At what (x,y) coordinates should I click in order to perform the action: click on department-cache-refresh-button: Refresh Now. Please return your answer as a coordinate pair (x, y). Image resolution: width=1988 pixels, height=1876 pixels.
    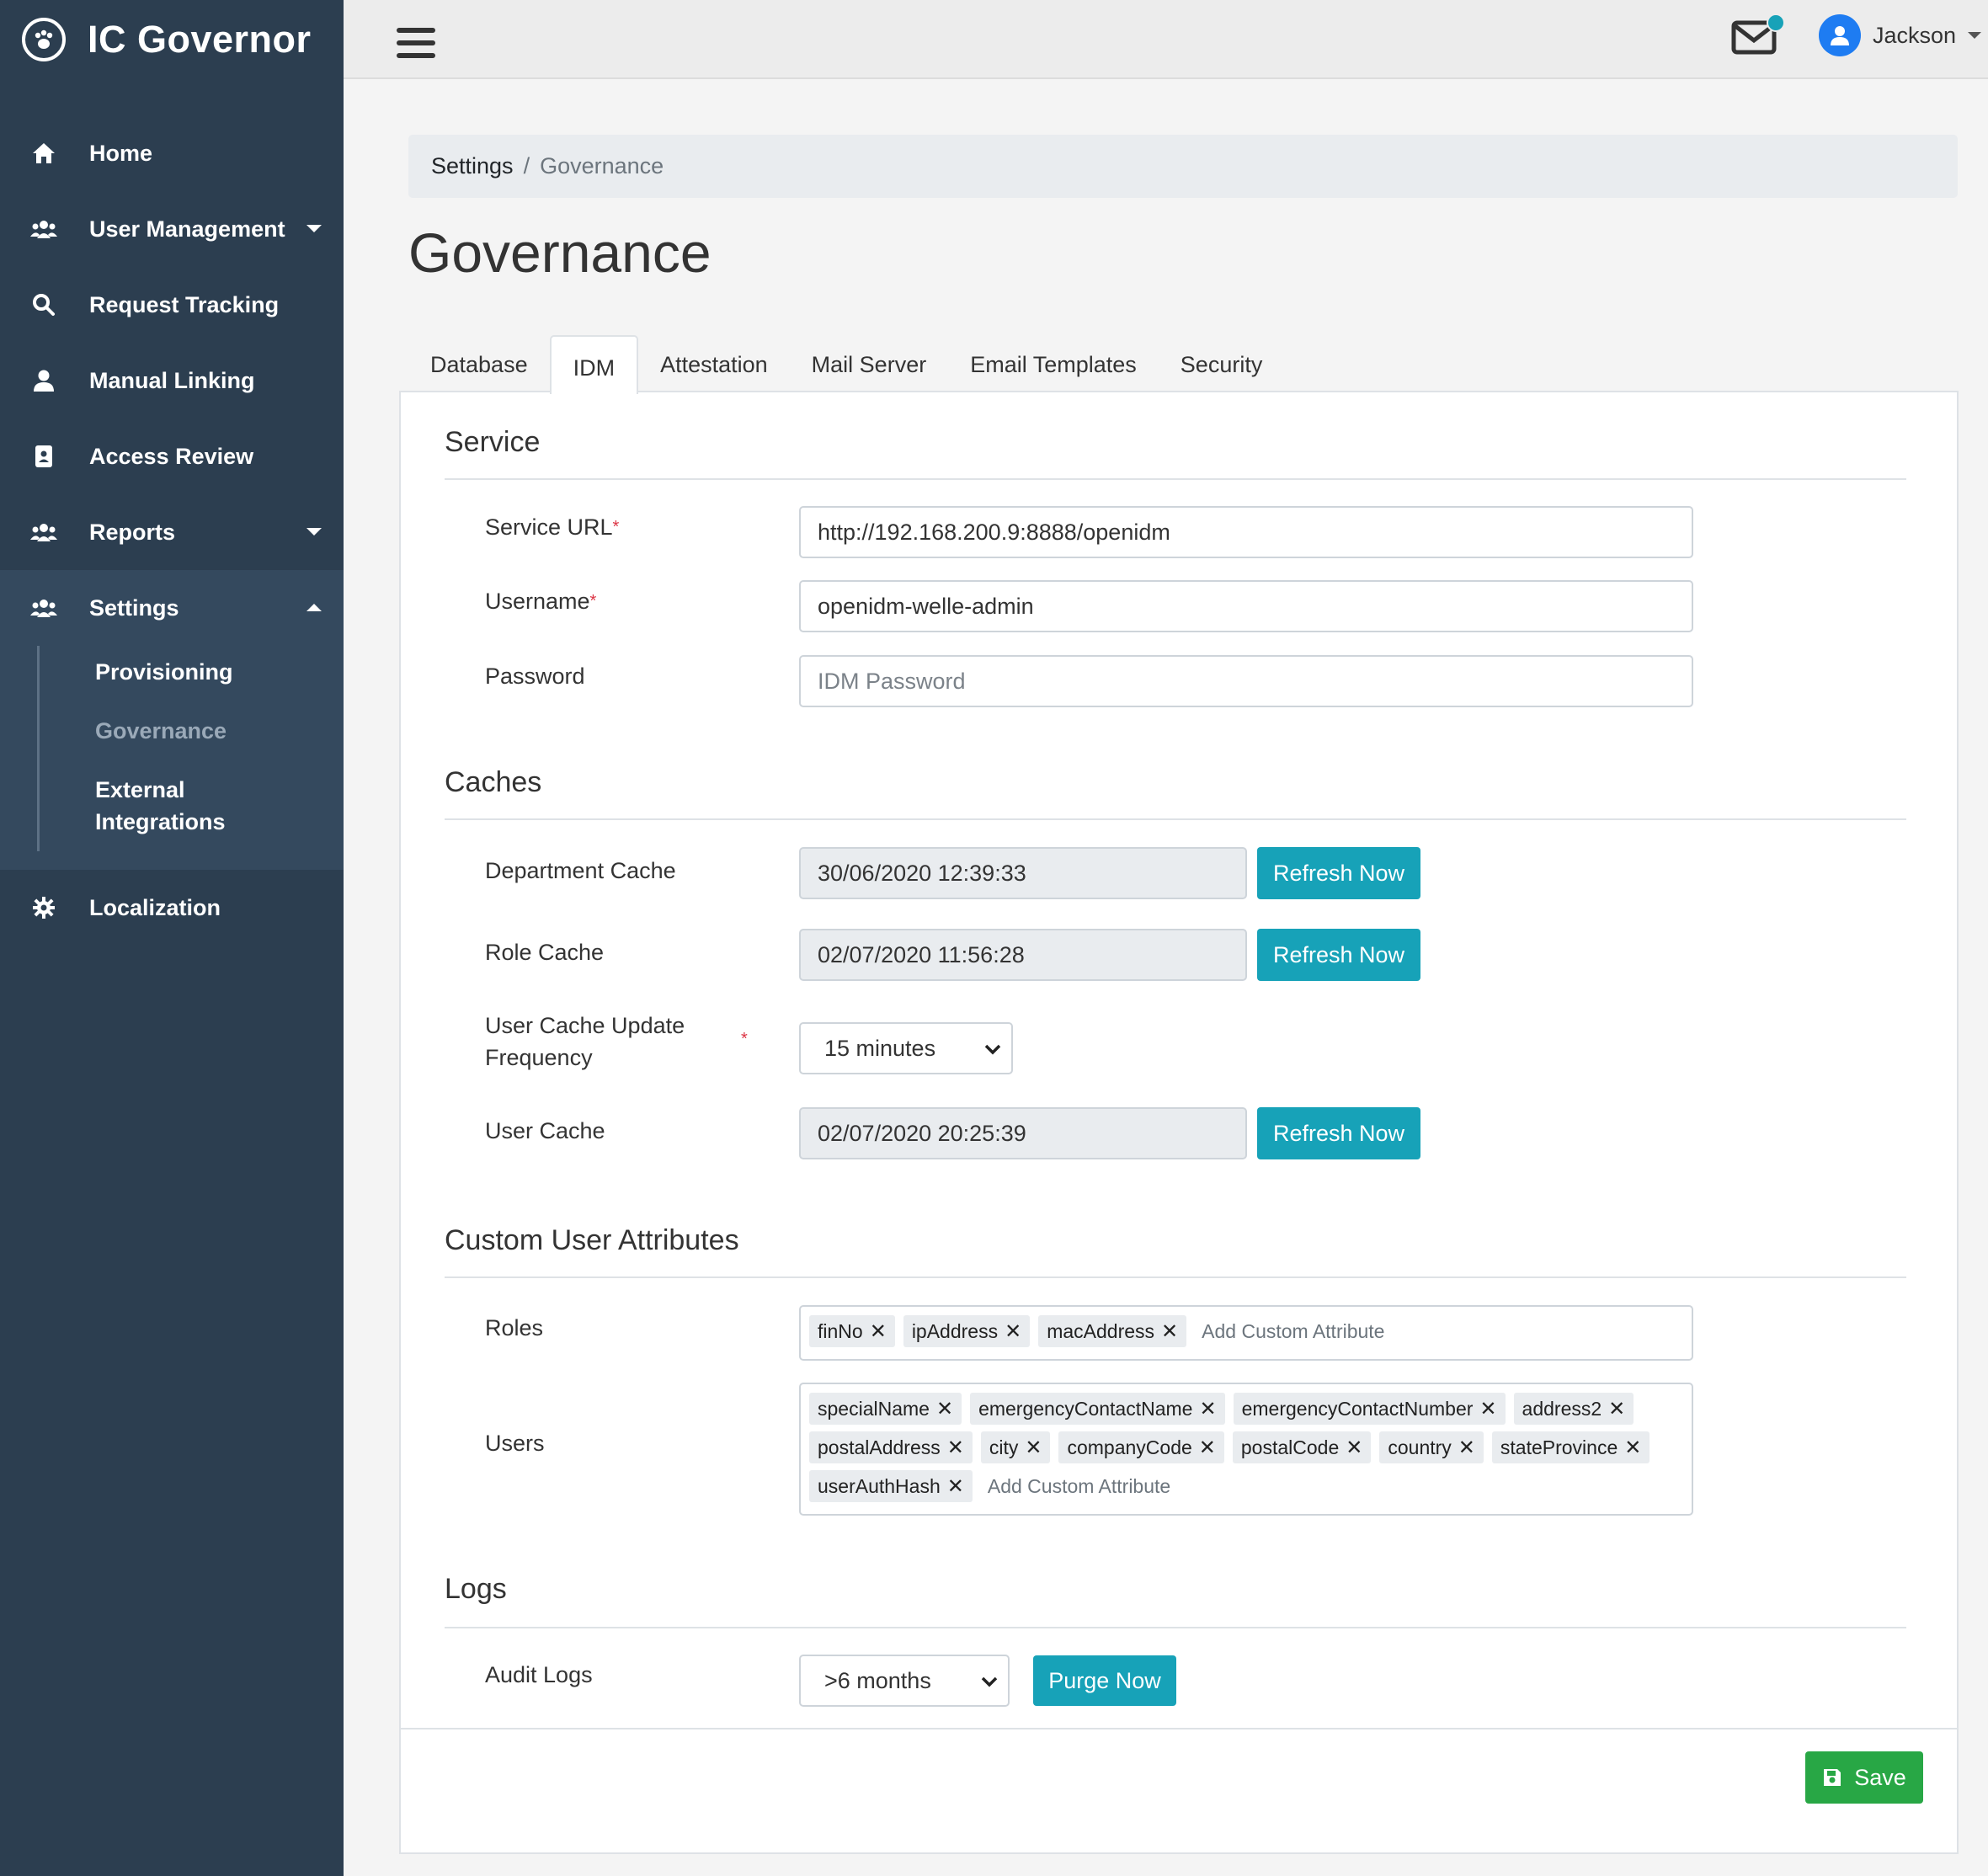
    Looking at the image, I should click on (1338, 873).